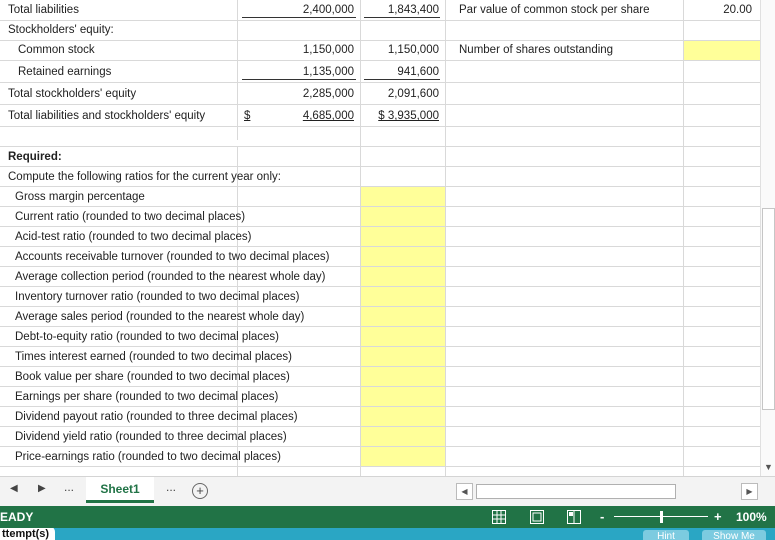  I want to click on vertical-scrollbar: ▼, so click(767, 238).